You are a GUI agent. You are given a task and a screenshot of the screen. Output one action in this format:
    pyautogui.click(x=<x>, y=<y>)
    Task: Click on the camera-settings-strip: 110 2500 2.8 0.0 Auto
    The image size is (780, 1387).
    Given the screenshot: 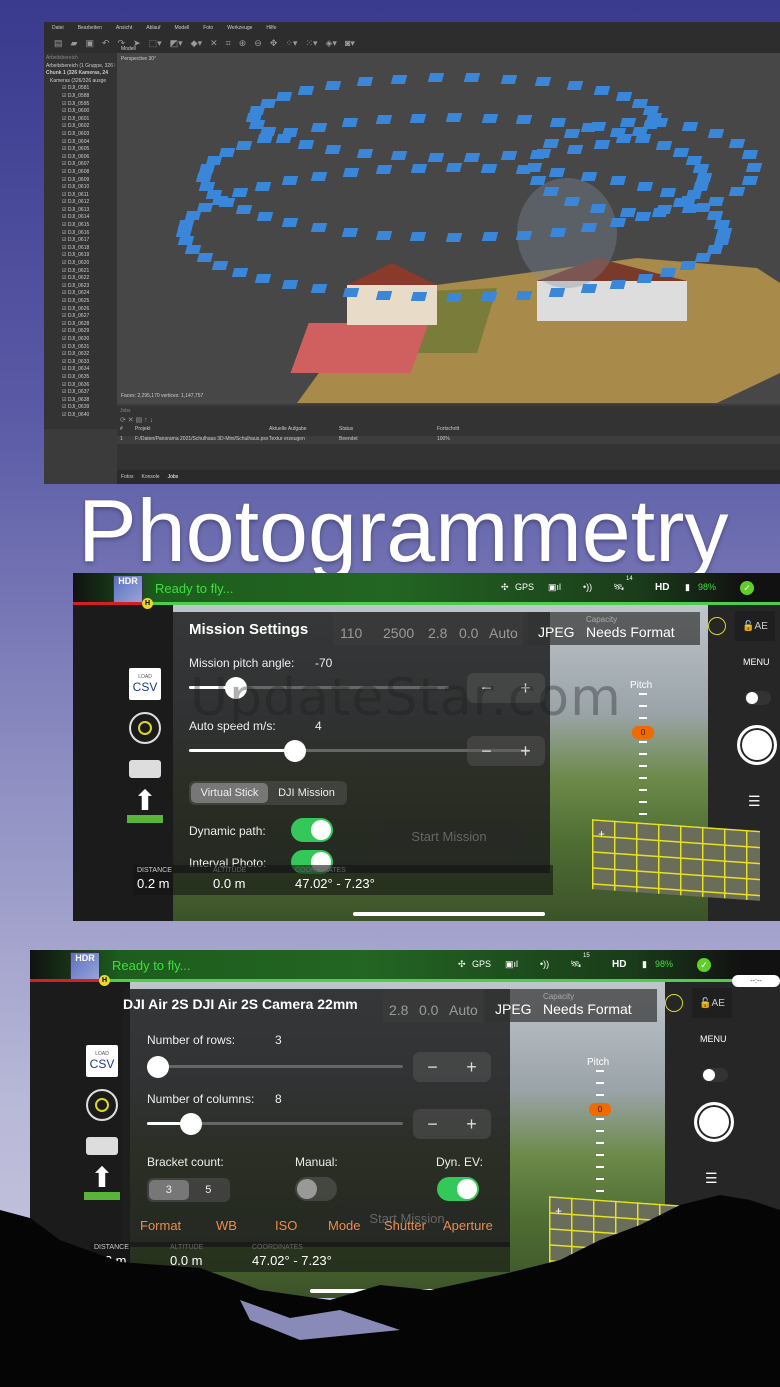 What is the action you would take?
    pyautogui.click(x=428, y=628)
    